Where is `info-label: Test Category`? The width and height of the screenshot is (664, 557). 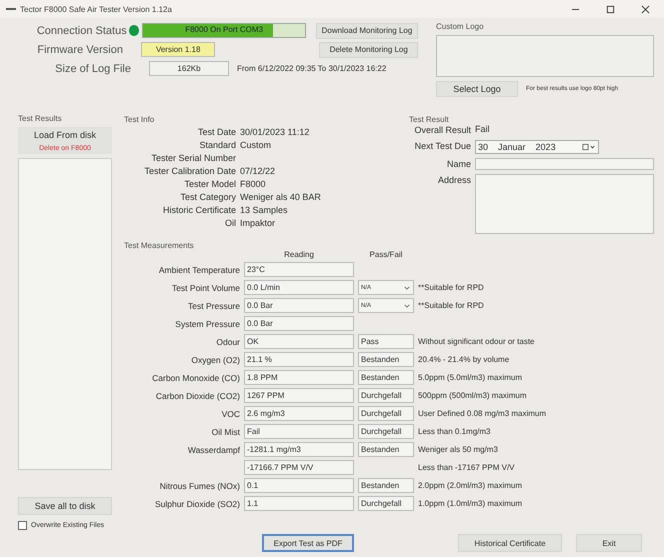
info-label: Test Category is located at coordinates (207, 197).